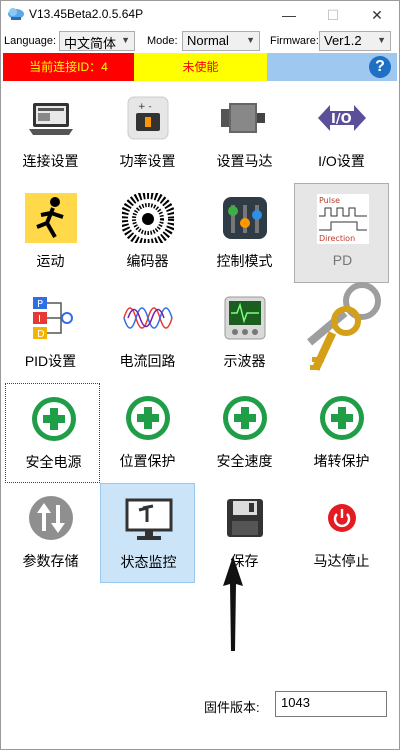 The height and width of the screenshot is (750, 400). I want to click on tile-oscilloscope: 示波器, so click(244, 333).